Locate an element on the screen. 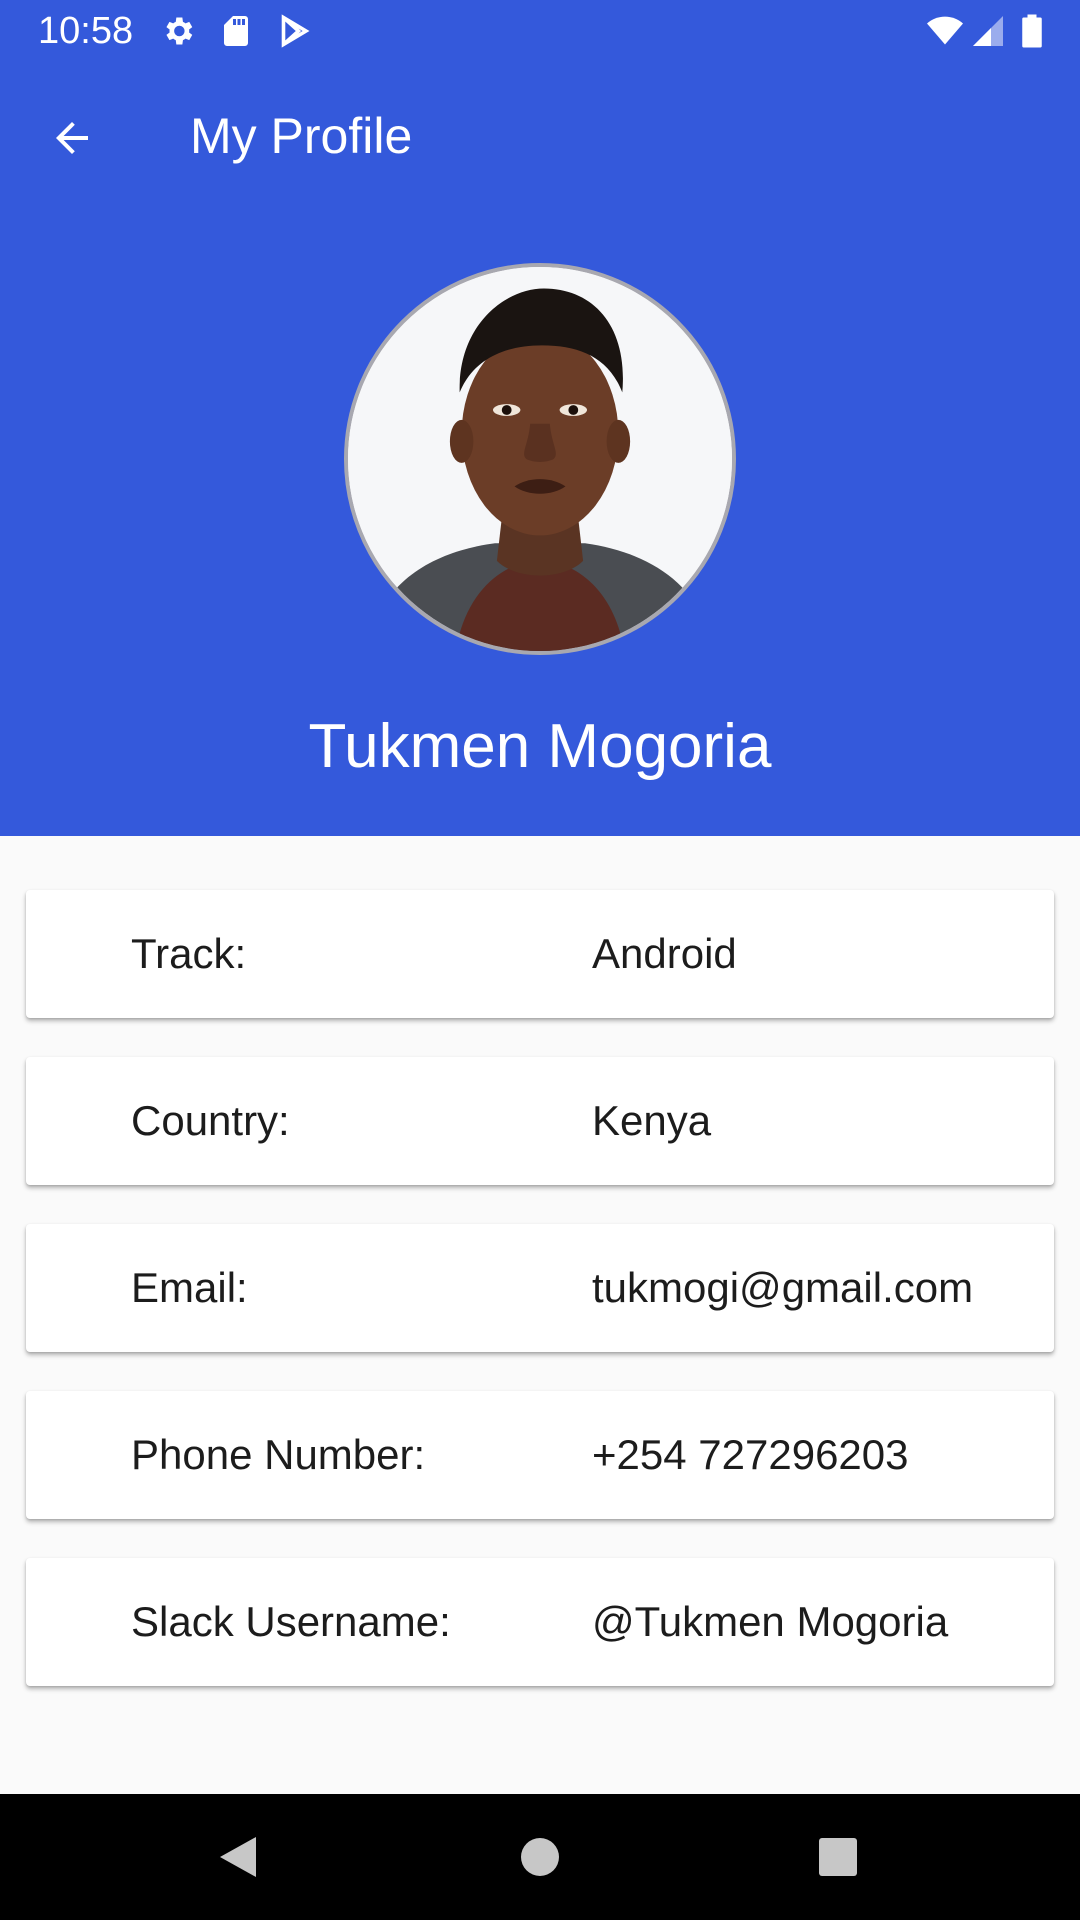 This screenshot has width=1080, height=1920. settings-icon is located at coordinates (178, 31).